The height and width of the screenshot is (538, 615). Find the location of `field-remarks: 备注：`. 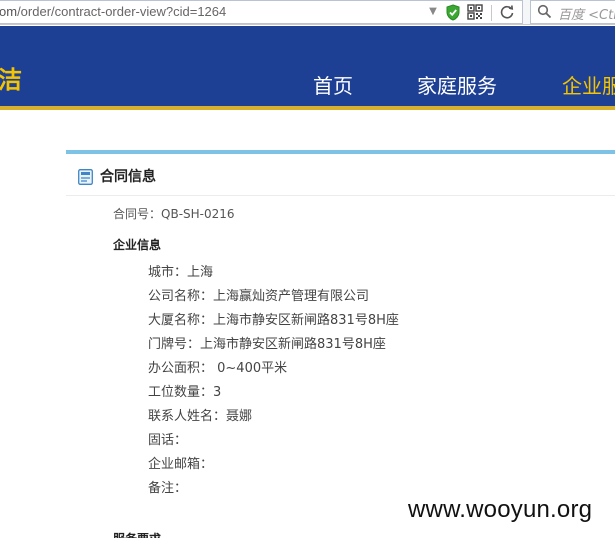

field-remarks: 备注： is located at coordinates (167, 486).